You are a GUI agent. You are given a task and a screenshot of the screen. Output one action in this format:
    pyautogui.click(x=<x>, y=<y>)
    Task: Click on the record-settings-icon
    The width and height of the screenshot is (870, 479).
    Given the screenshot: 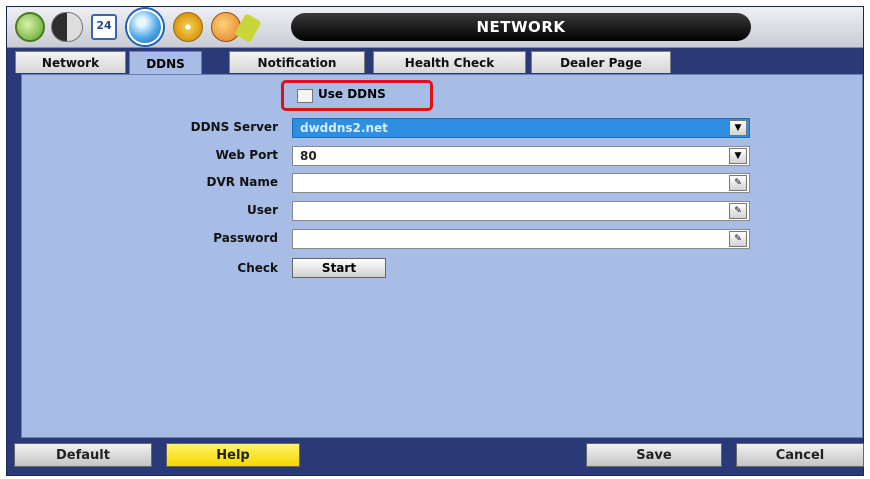 What is the action you would take?
    pyautogui.click(x=67, y=27)
    